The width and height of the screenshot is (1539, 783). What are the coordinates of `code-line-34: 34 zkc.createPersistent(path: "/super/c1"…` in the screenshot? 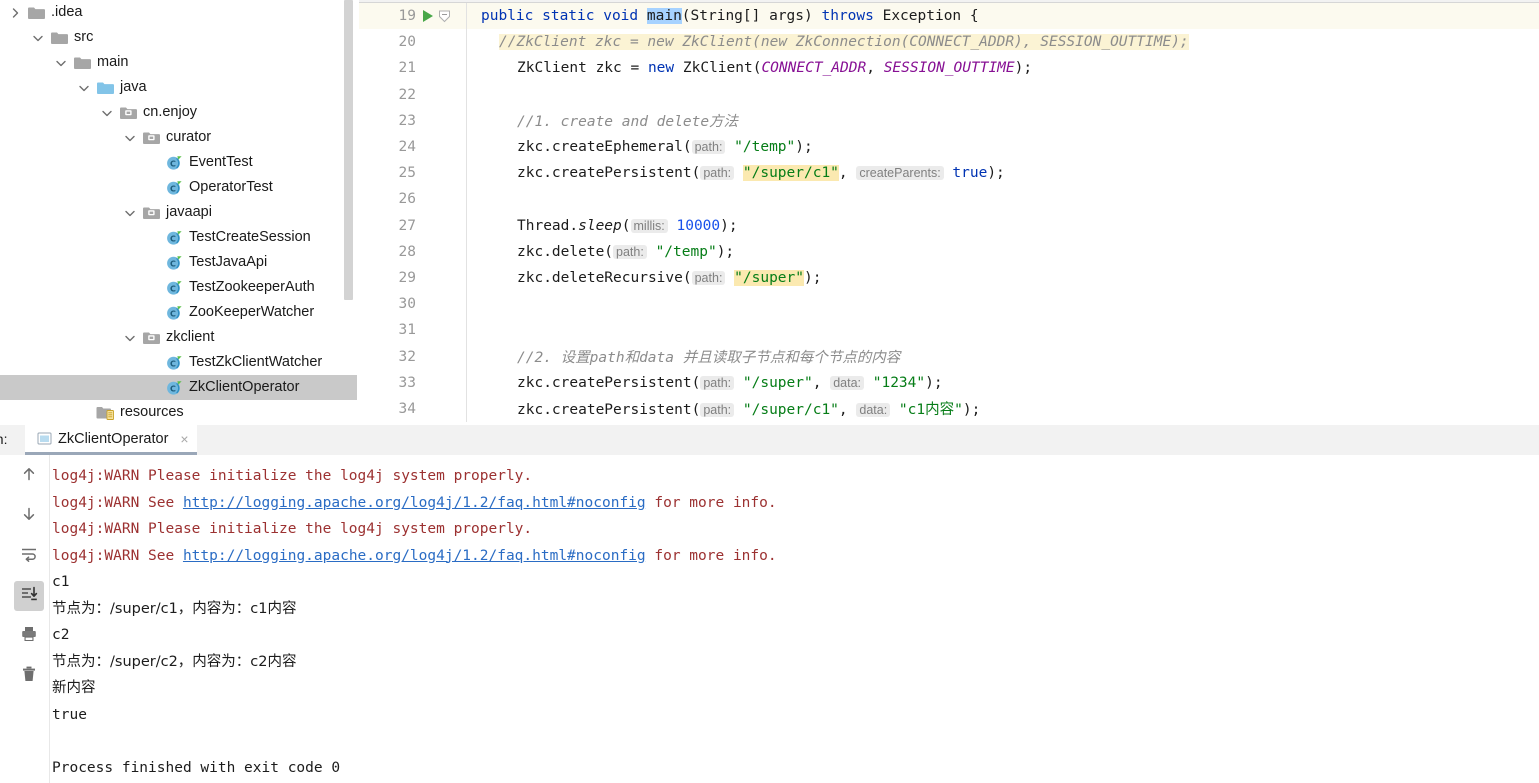 It's located at (949, 408).